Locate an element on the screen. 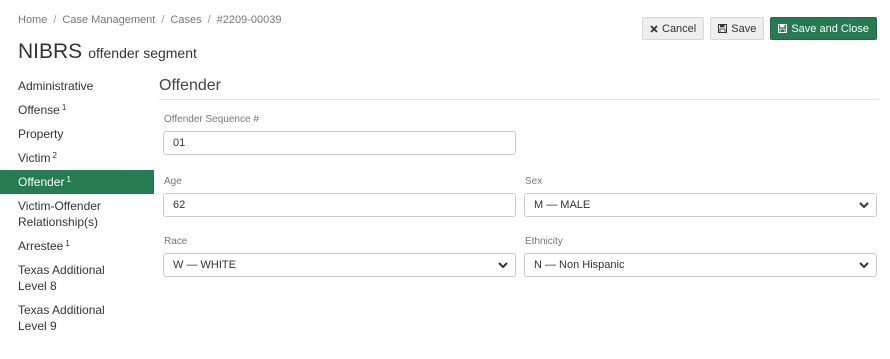 The image size is (890, 359). ethnicity-select: N — Non Hispanic is located at coordinates (700, 265).